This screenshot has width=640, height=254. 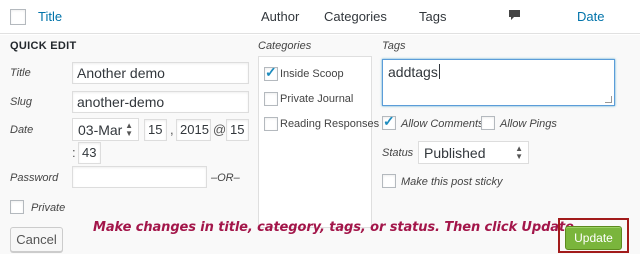 I want to click on comment-bubble-icon, so click(x=514, y=15).